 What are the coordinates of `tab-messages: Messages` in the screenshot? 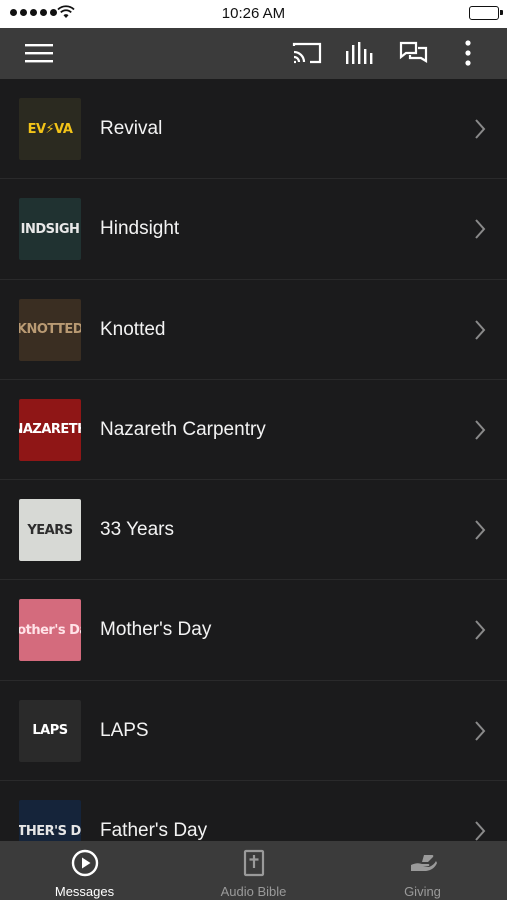 It's located at (84, 870).